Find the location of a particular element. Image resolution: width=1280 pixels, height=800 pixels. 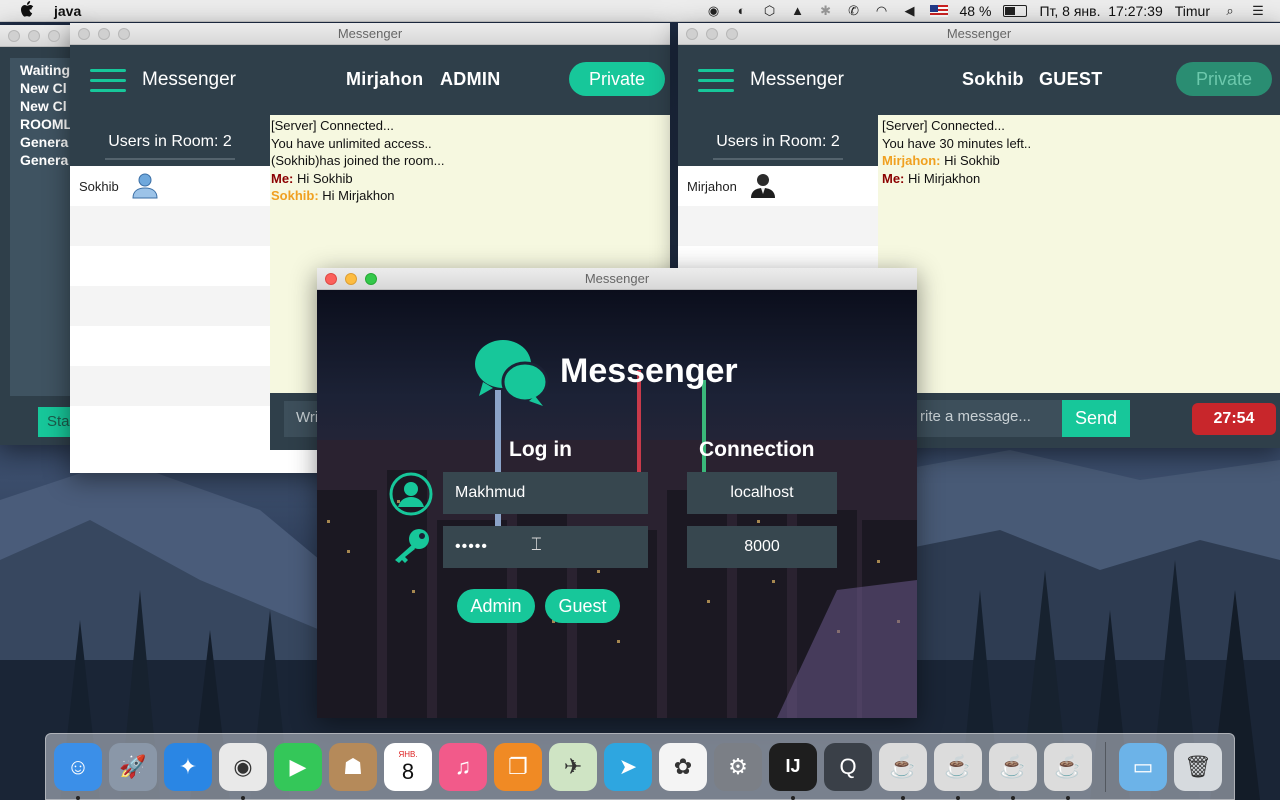

calendar-month: ЯНВ. is located at coordinates (408, 754).